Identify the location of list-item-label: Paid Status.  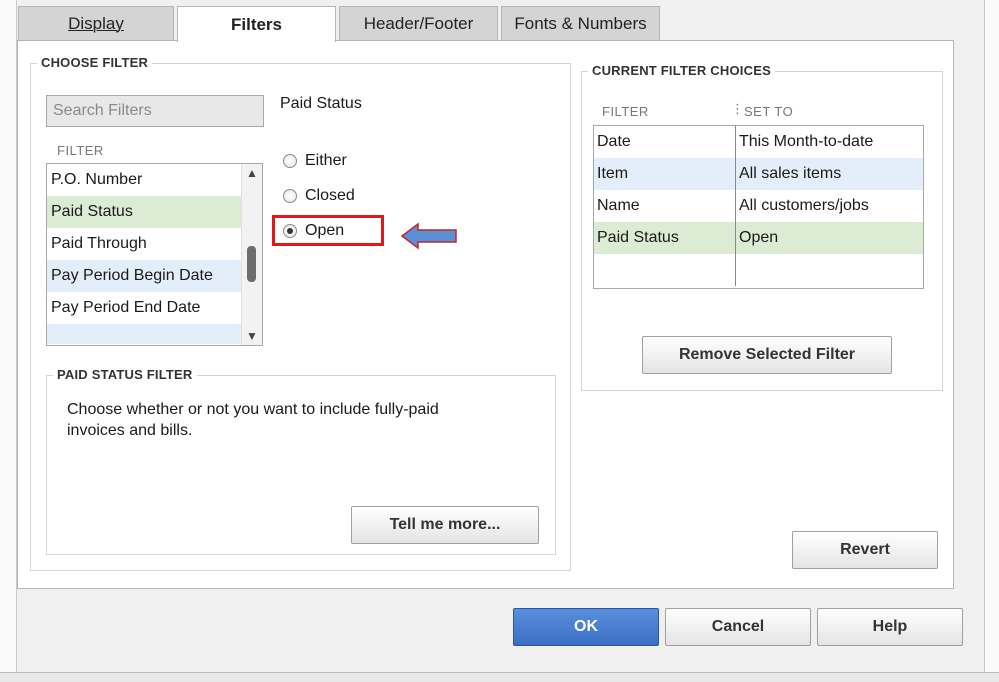
(92, 211).